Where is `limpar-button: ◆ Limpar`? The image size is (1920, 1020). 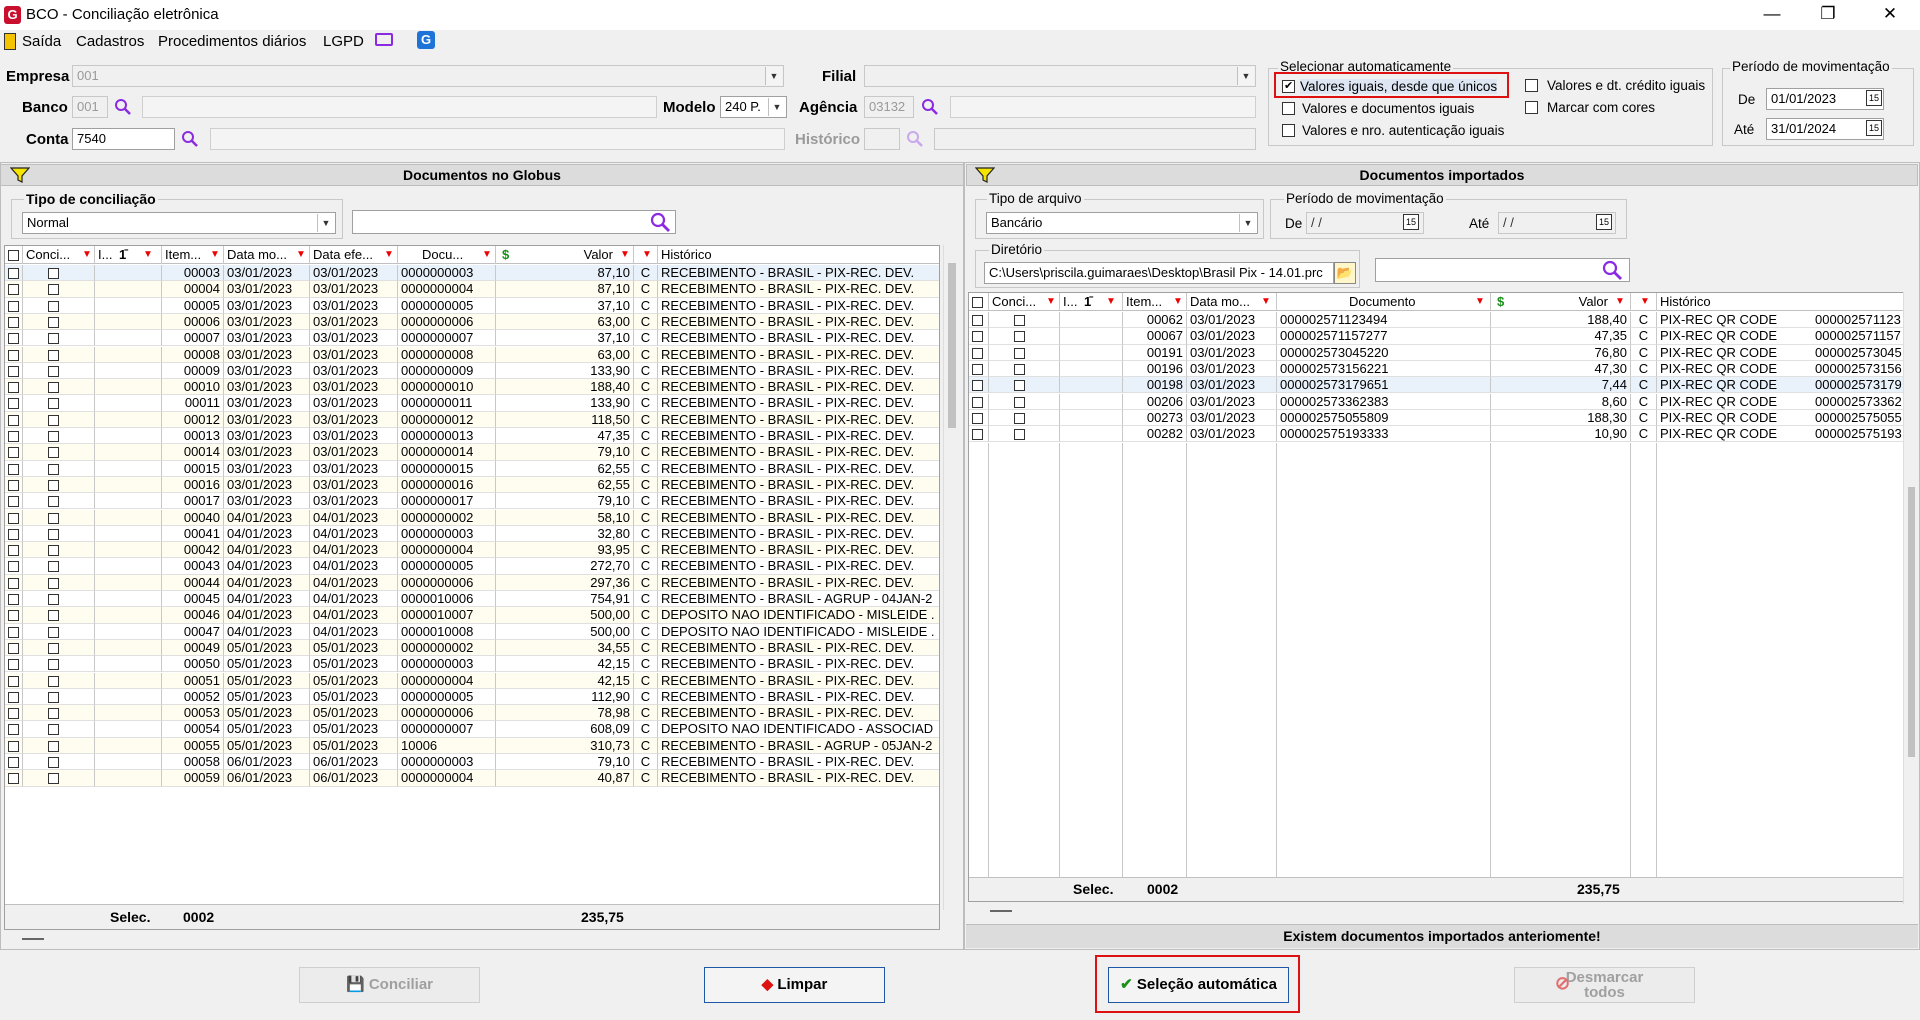
limpar-button: ◆ Limpar is located at coordinates (794, 985).